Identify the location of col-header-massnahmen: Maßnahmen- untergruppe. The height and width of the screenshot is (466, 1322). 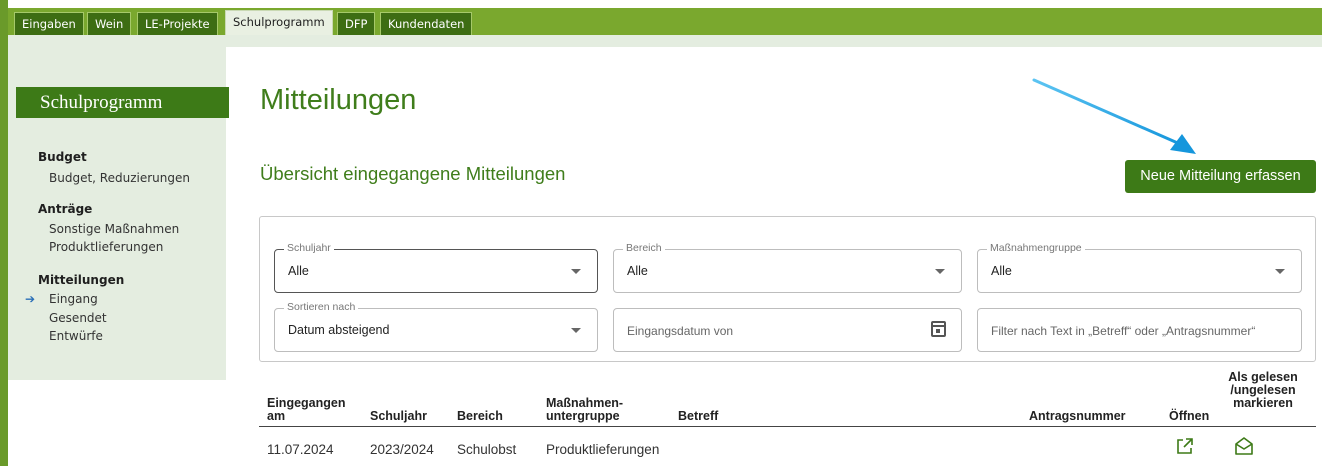
(584, 410).